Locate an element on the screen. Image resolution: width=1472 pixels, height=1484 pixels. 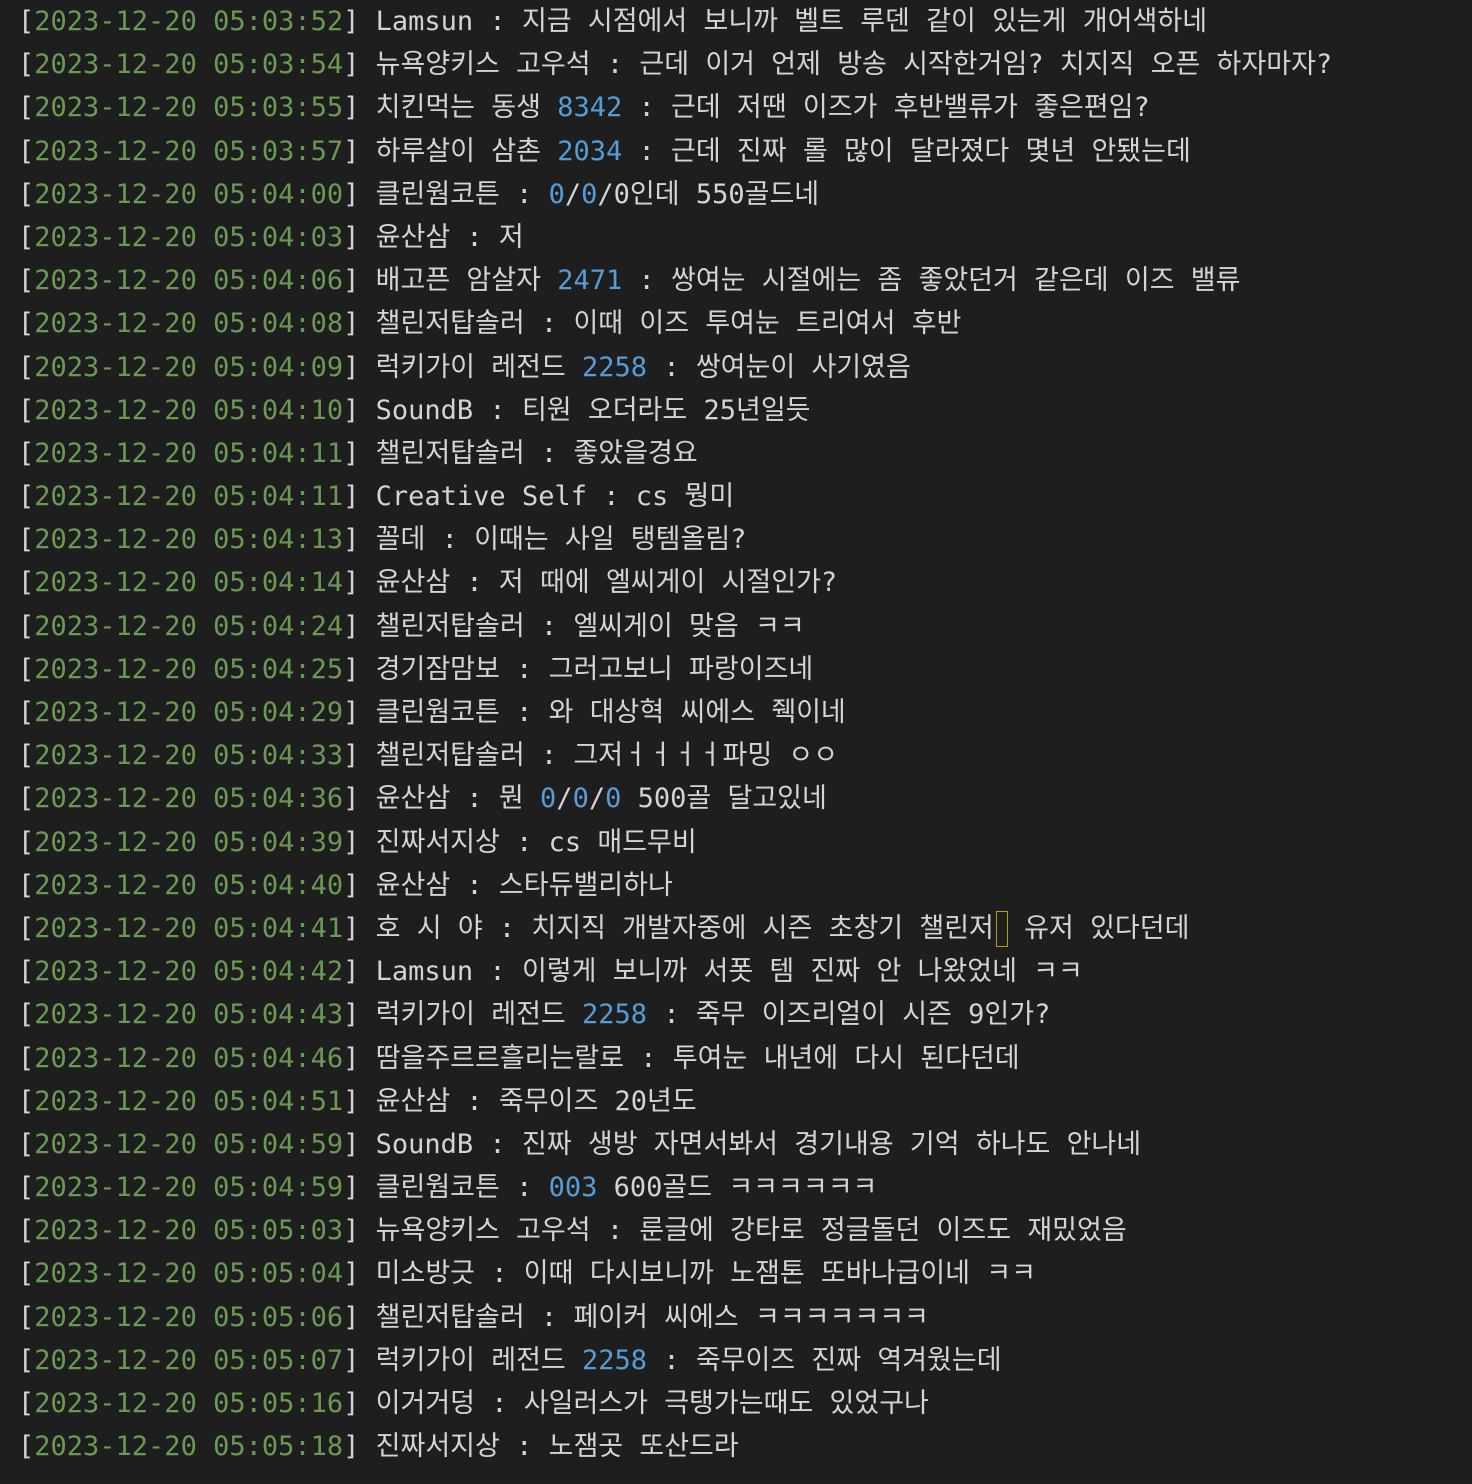
log-line: [2023-12-20 05:04:51] 윤산삼 : 죽무이즈 20년도 is located at coordinates (738, 1101).